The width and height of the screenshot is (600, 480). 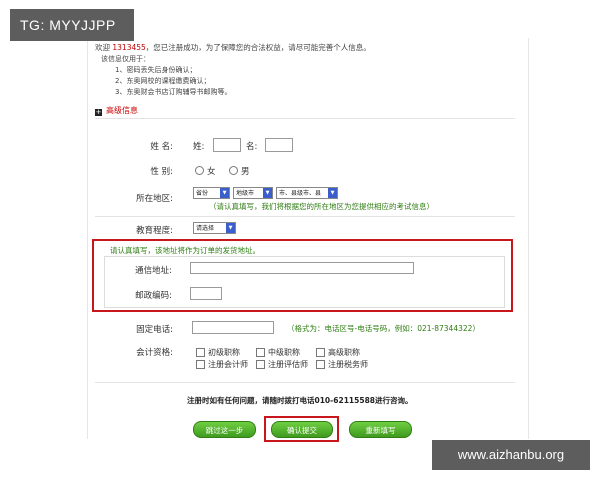 What do you see at coordinates (163, 81) in the screenshot?
I see `notice-item: 2、东奥网校的课程缴费确认；` at bounding box center [163, 81].